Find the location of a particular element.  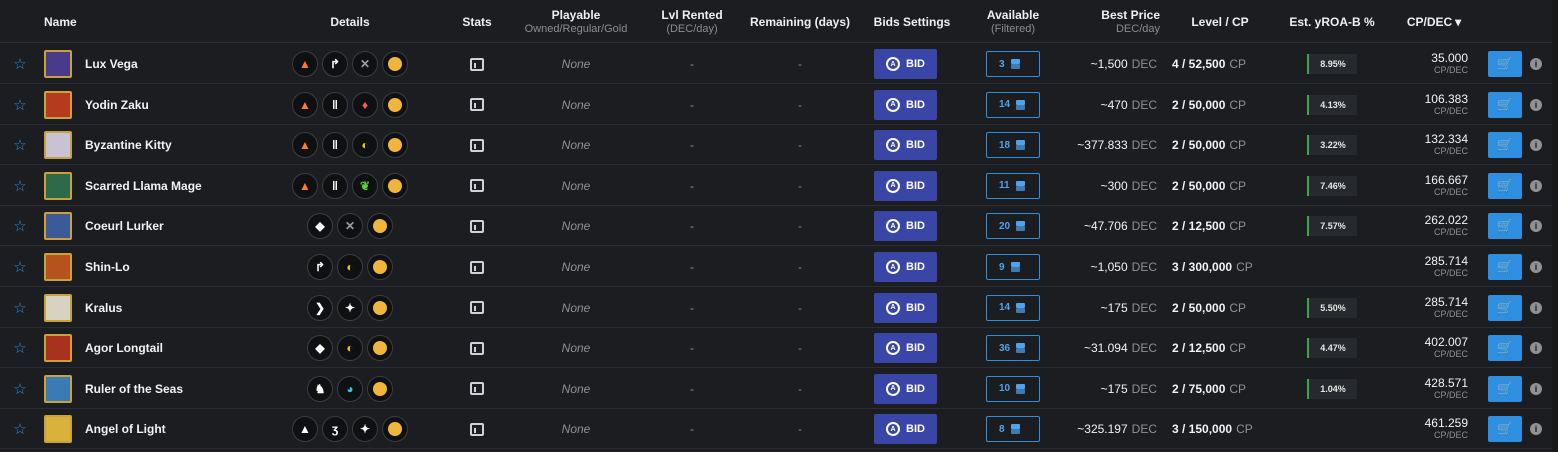

card-name: Yodin Zaku is located at coordinates (185, 105).